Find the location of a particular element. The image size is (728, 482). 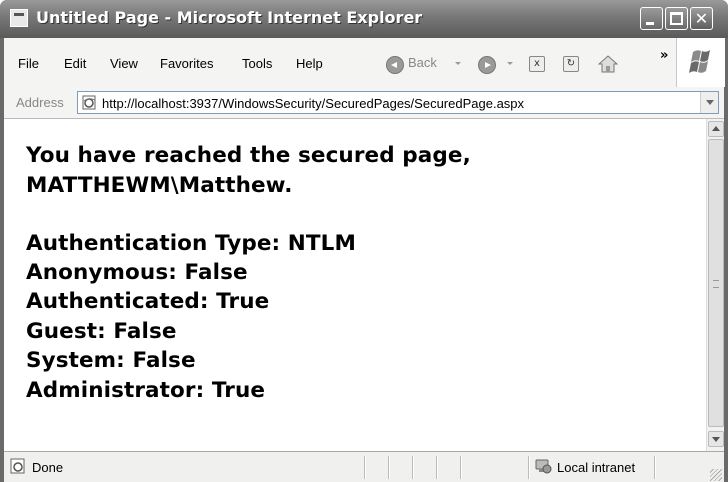

windows-logo is located at coordinates (700, 62).